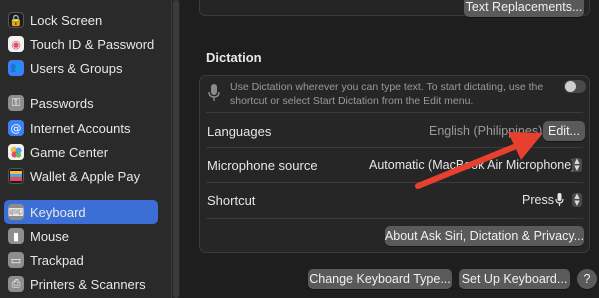  I want to click on sidebar-item-game-center: Game Center, so click(81, 152).